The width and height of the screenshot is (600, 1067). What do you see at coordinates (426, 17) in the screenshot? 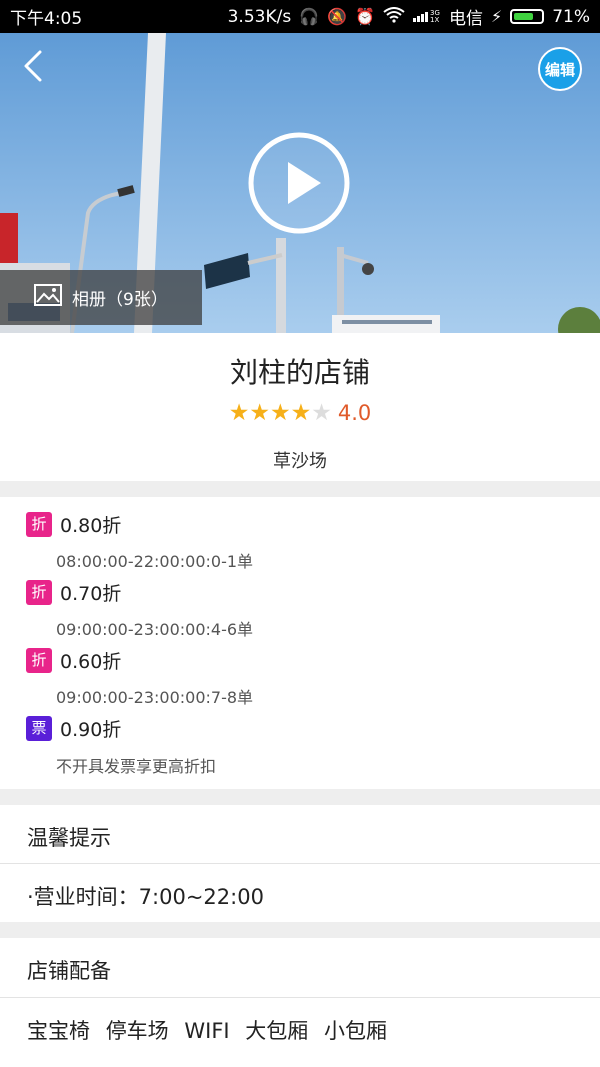
I see `signal-icon: 3G 1X` at bounding box center [426, 17].